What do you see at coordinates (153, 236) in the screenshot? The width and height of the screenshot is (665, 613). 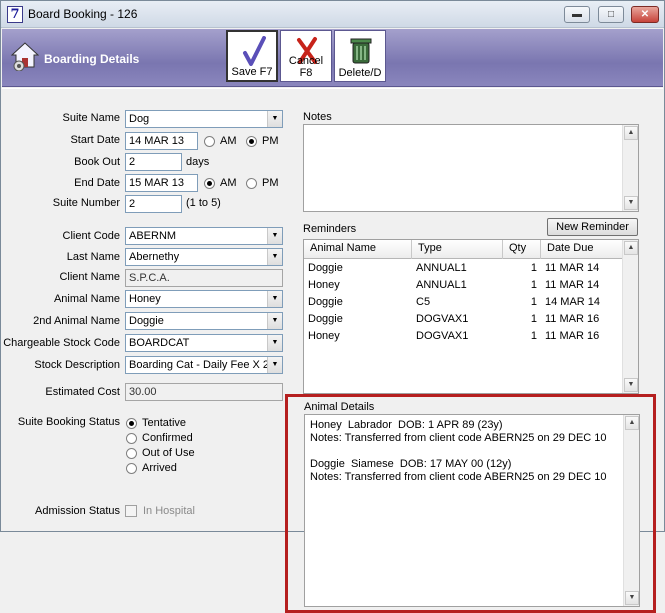 I see `client-code-value: ABERNM` at bounding box center [153, 236].